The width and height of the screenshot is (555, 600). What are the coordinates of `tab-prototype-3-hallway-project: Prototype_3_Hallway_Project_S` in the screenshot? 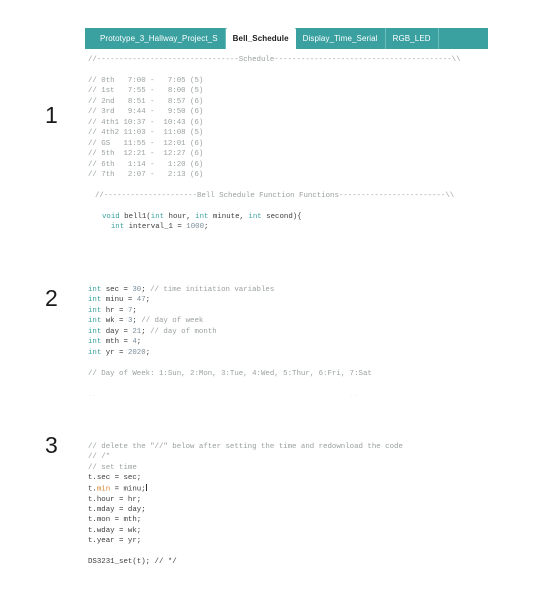 It's located at (159, 38).